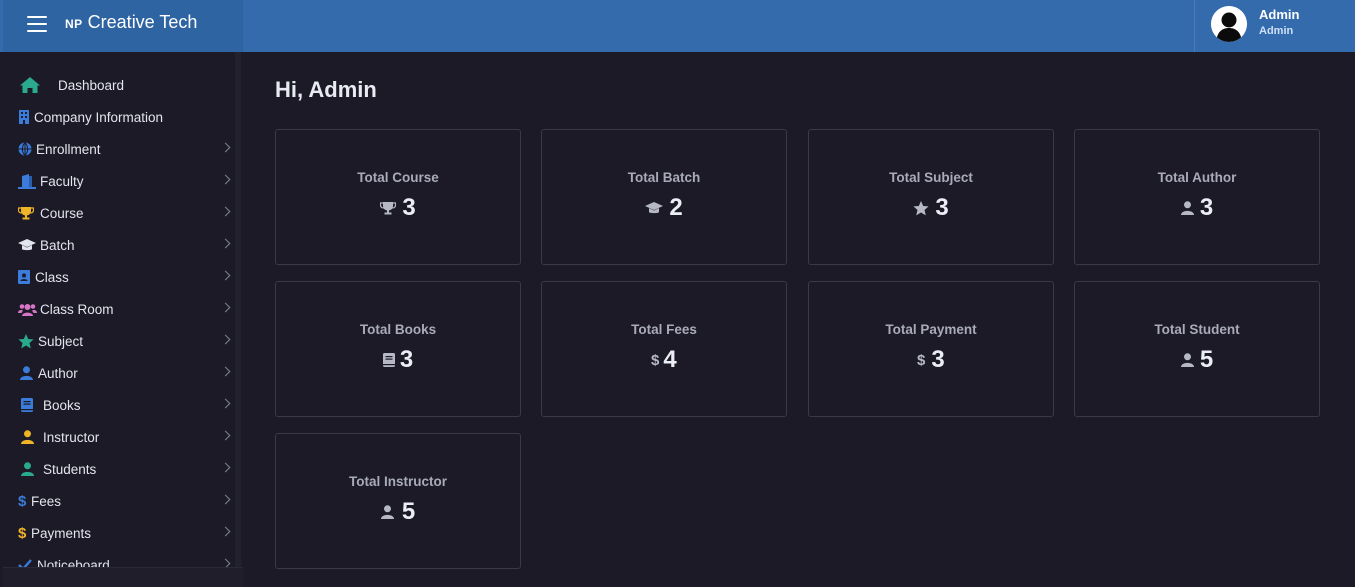 The image size is (1355, 587). What do you see at coordinates (931, 197) in the screenshot?
I see `stat-card-total-subject: Total Subject 3` at bounding box center [931, 197].